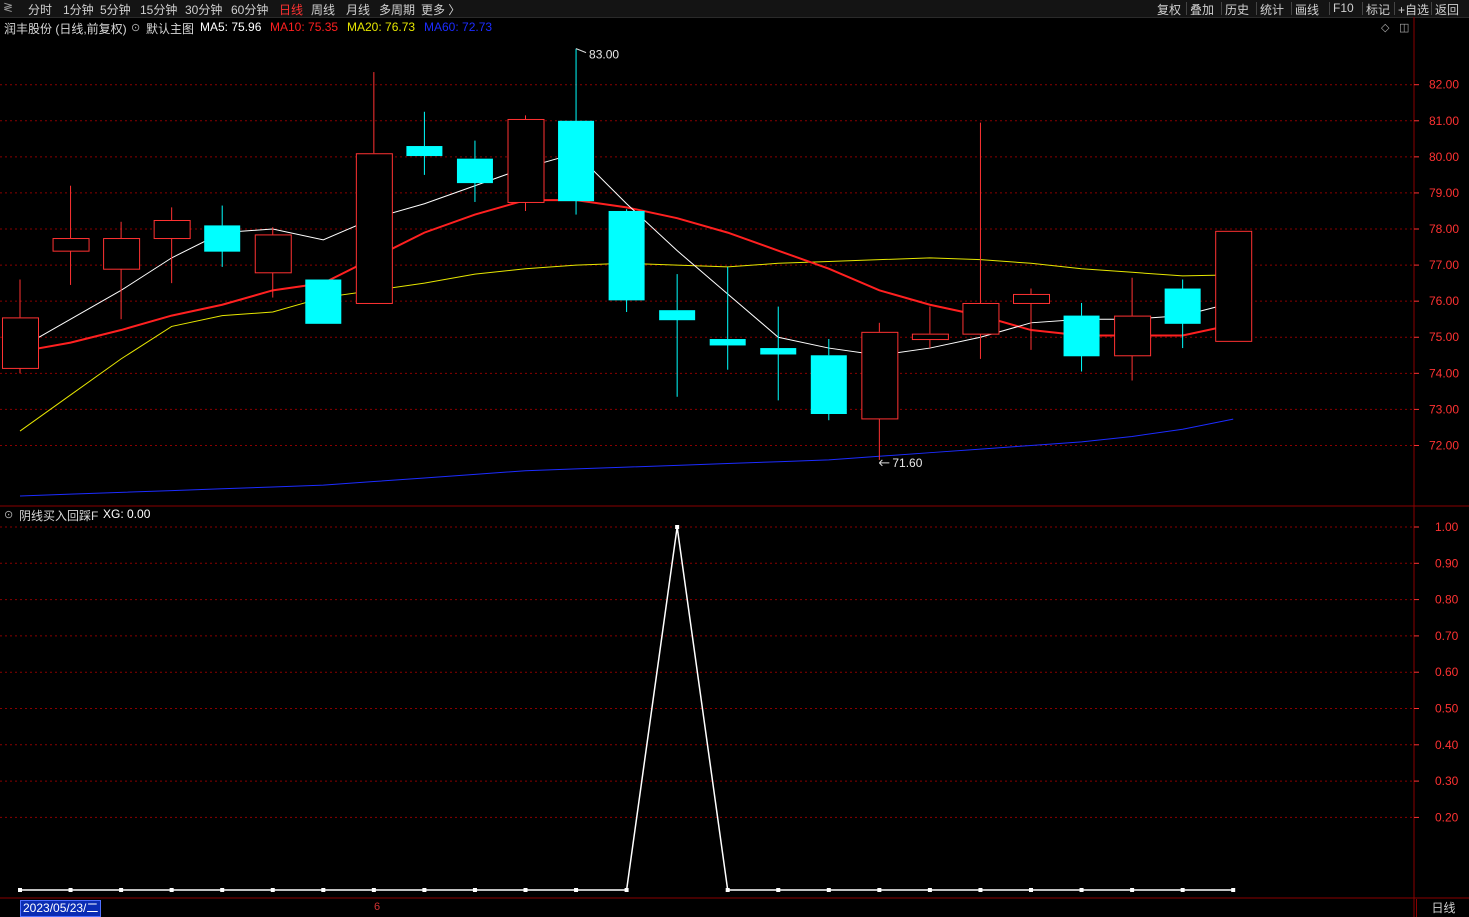 The image size is (1469, 917). Describe the element at coordinates (377, 907) in the screenshot. I see `month-marker: 6` at that location.